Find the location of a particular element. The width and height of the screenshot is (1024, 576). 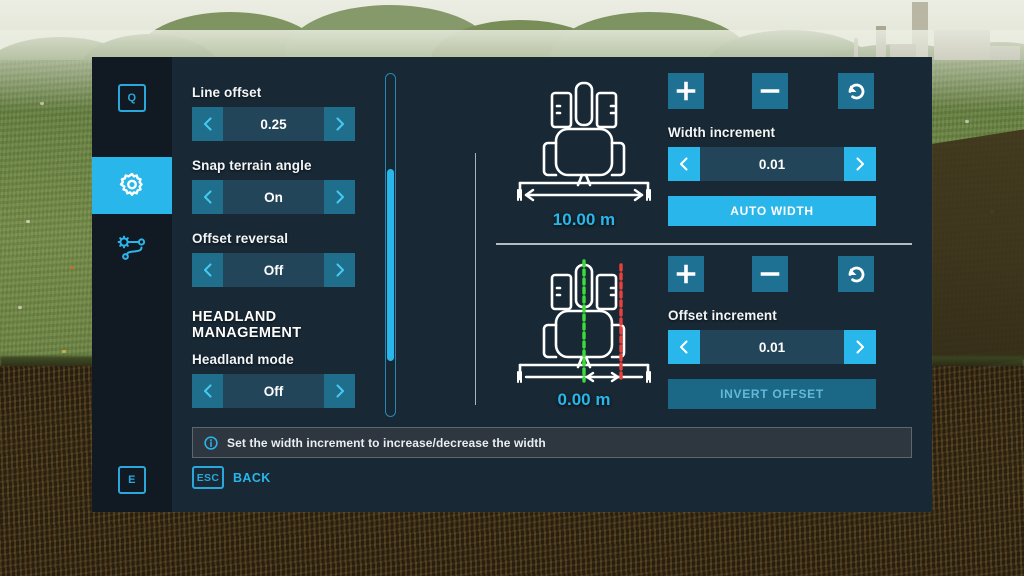

key-hint-q: Q is located at coordinates (132, 98).